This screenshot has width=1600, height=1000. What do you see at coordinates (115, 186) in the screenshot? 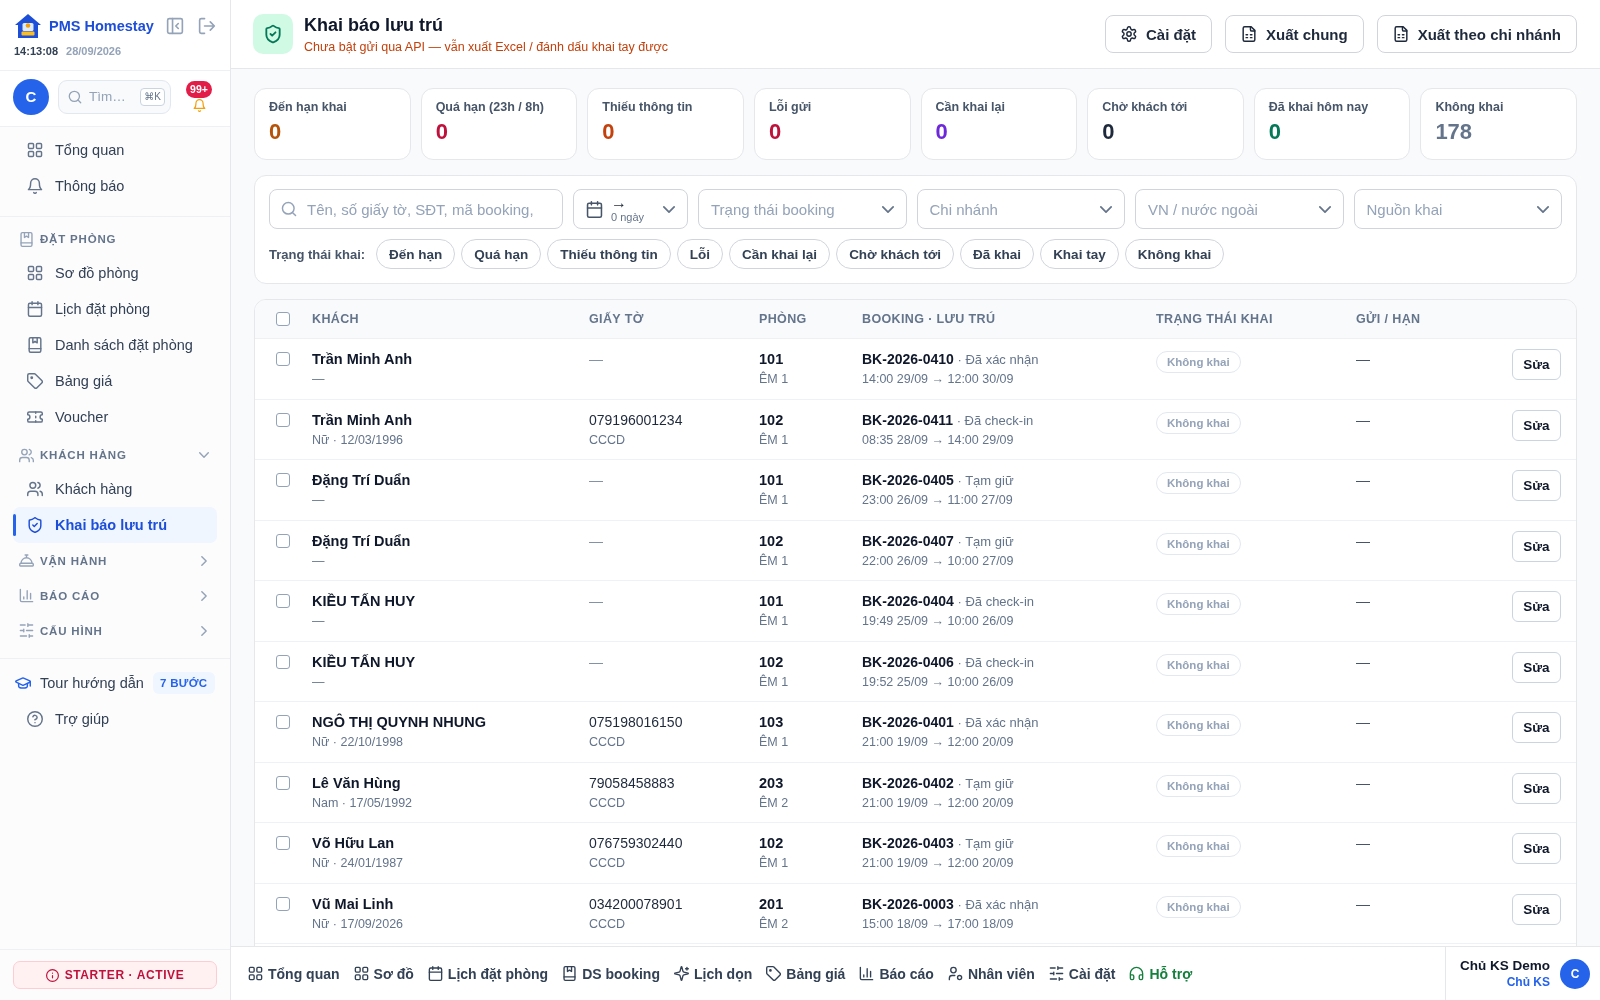
I see `sidebar-item: Thông báo` at bounding box center [115, 186].